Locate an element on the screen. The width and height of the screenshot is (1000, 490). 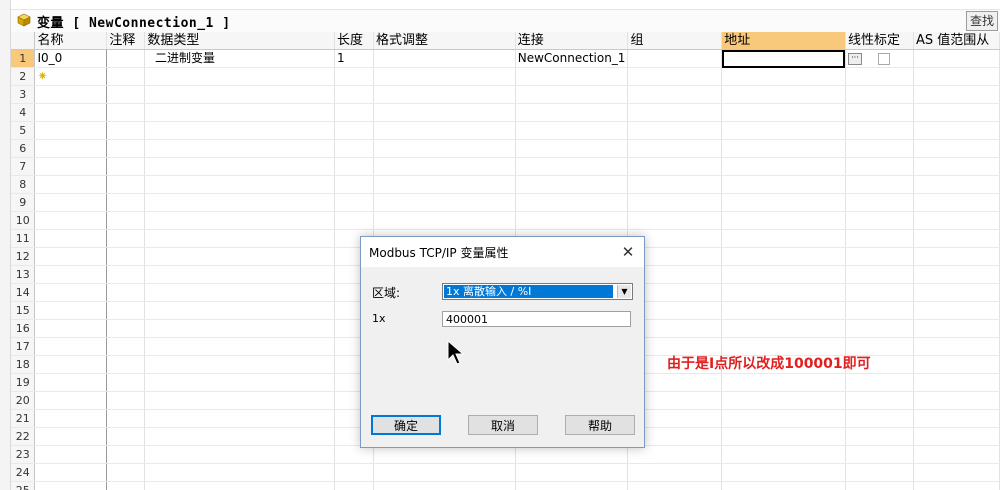
table-row: 8 is located at coordinates (505, 184).